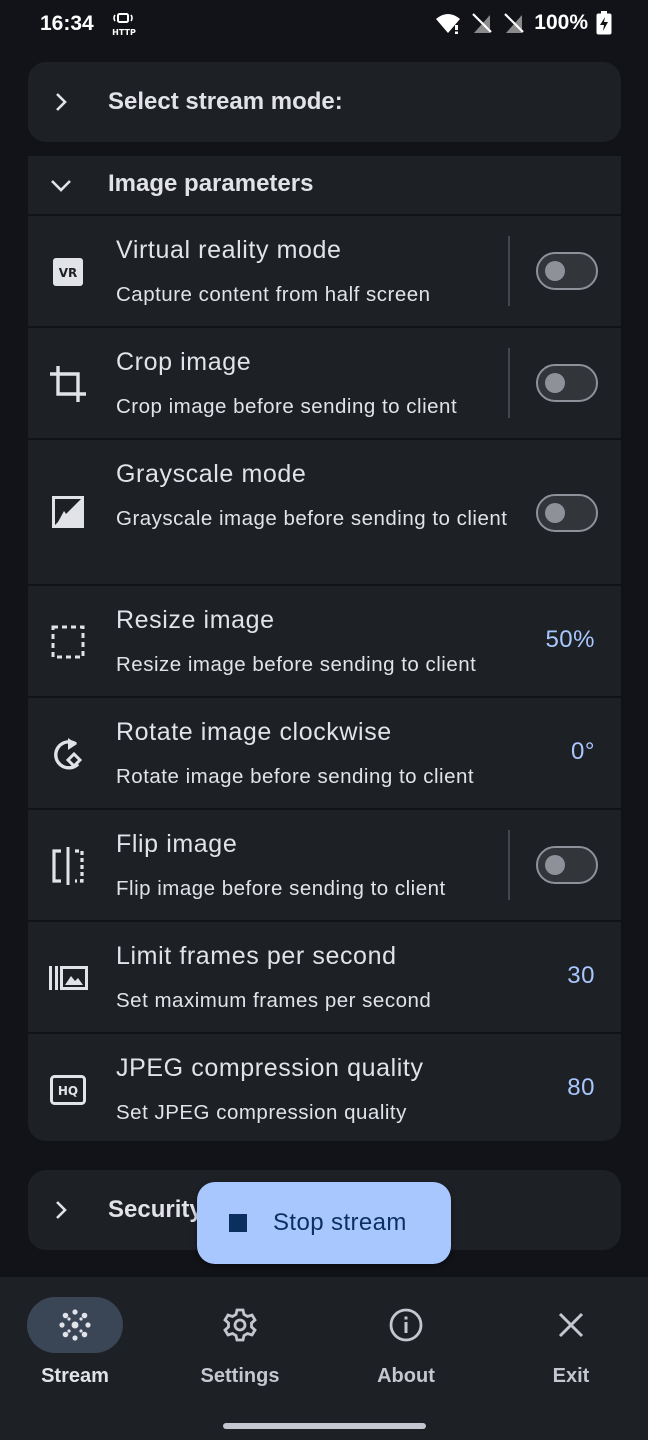 Image resolution: width=648 pixels, height=1440 pixels. What do you see at coordinates (295, 776) in the screenshot?
I see `setting-subtitle: Rotate image before sending to client` at bounding box center [295, 776].